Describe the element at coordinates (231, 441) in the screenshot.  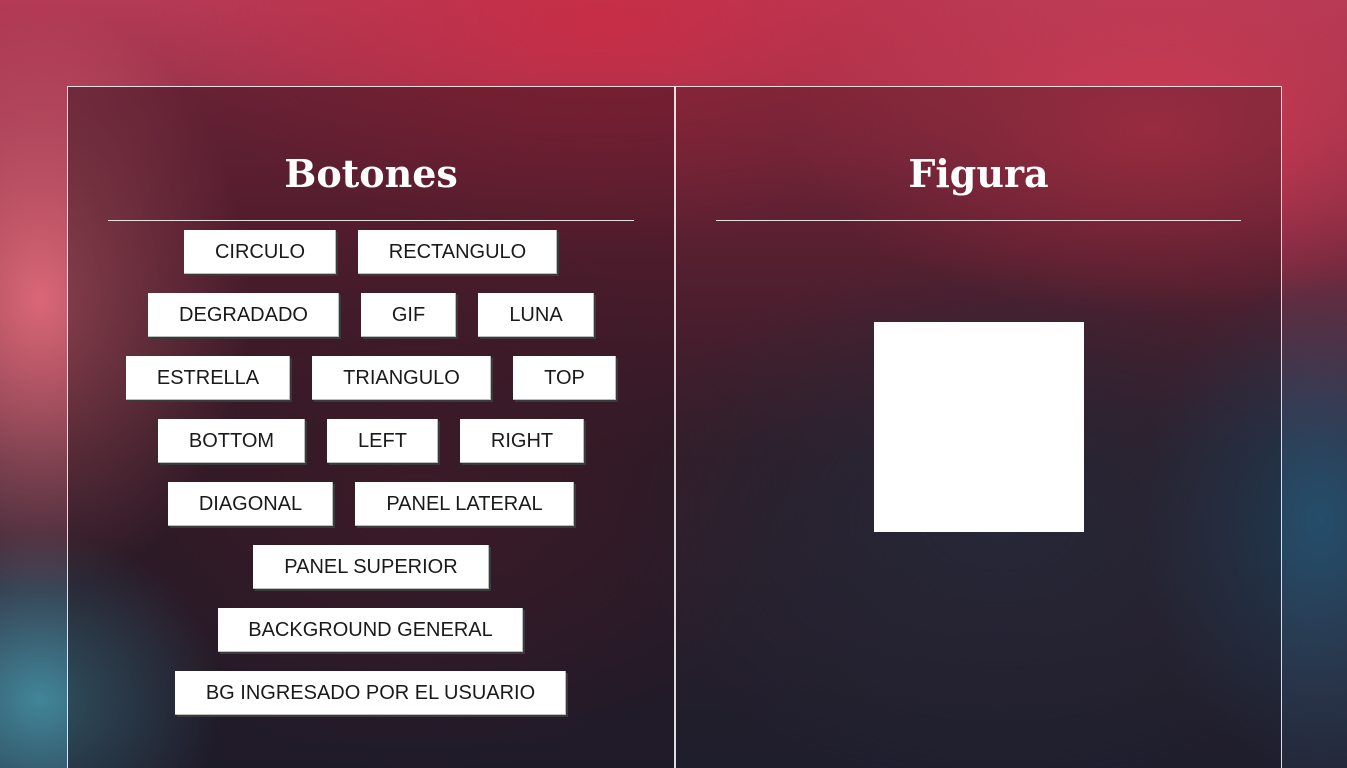
I see `bottom-button: BOTTOM` at that location.